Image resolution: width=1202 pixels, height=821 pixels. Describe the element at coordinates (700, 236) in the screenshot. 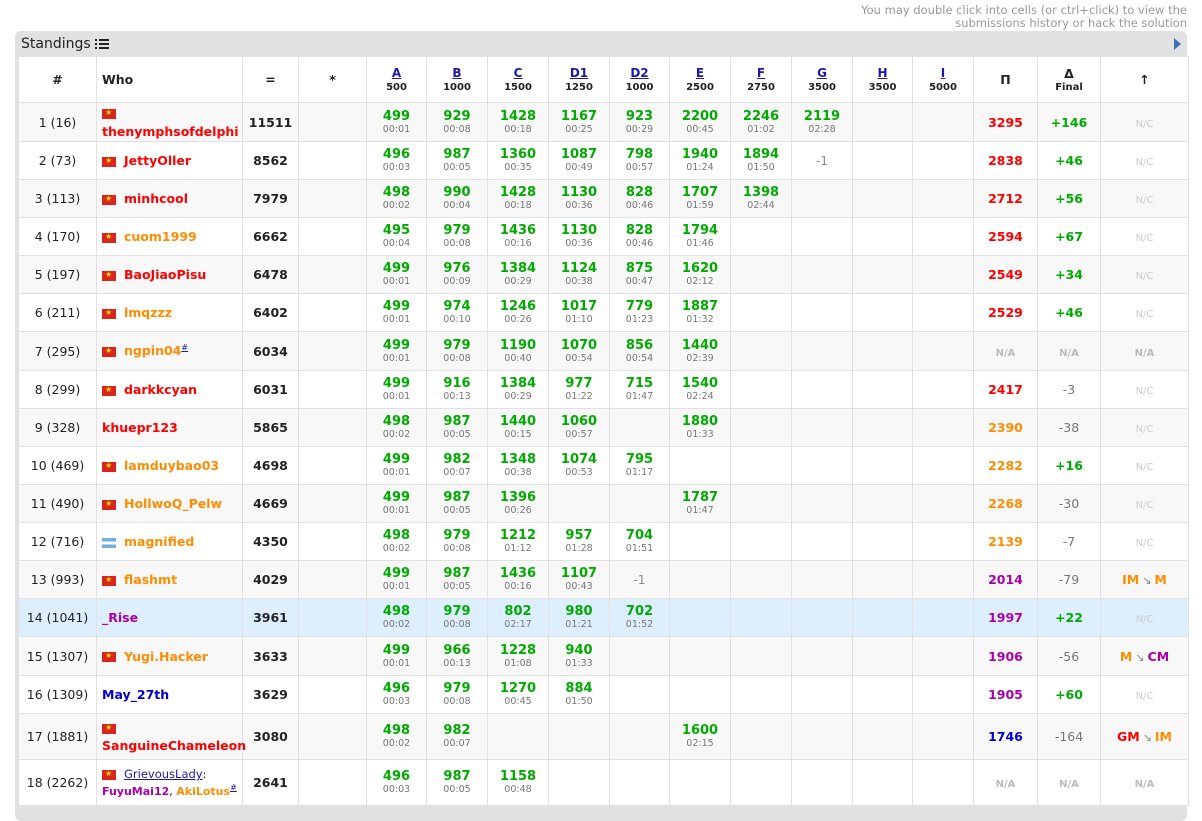

I see `problem-cell: 1794 01:46` at that location.